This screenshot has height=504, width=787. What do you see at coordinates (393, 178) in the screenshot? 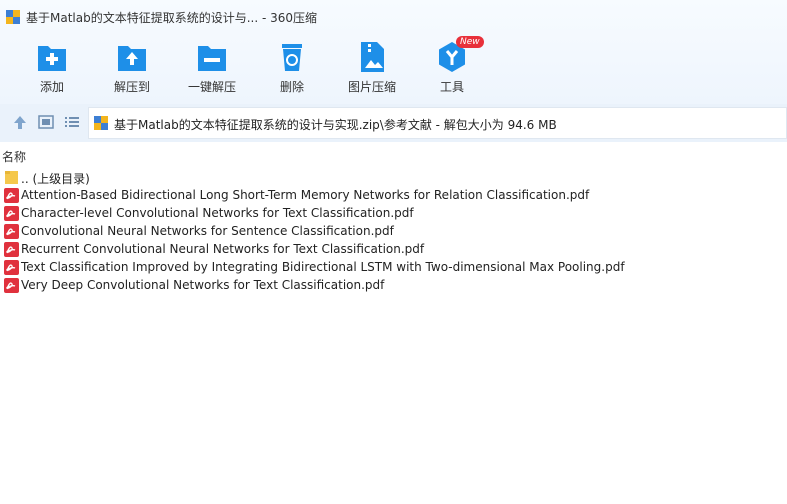
I see `list-item-parent-directory: .. (上级目录)` at bounding box center [393, 178].